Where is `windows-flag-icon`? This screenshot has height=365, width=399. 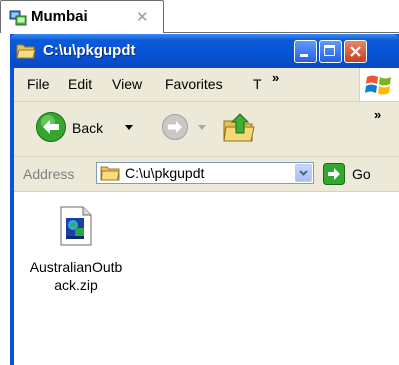 windows-flag-icon is located at coordinates (378, 85).